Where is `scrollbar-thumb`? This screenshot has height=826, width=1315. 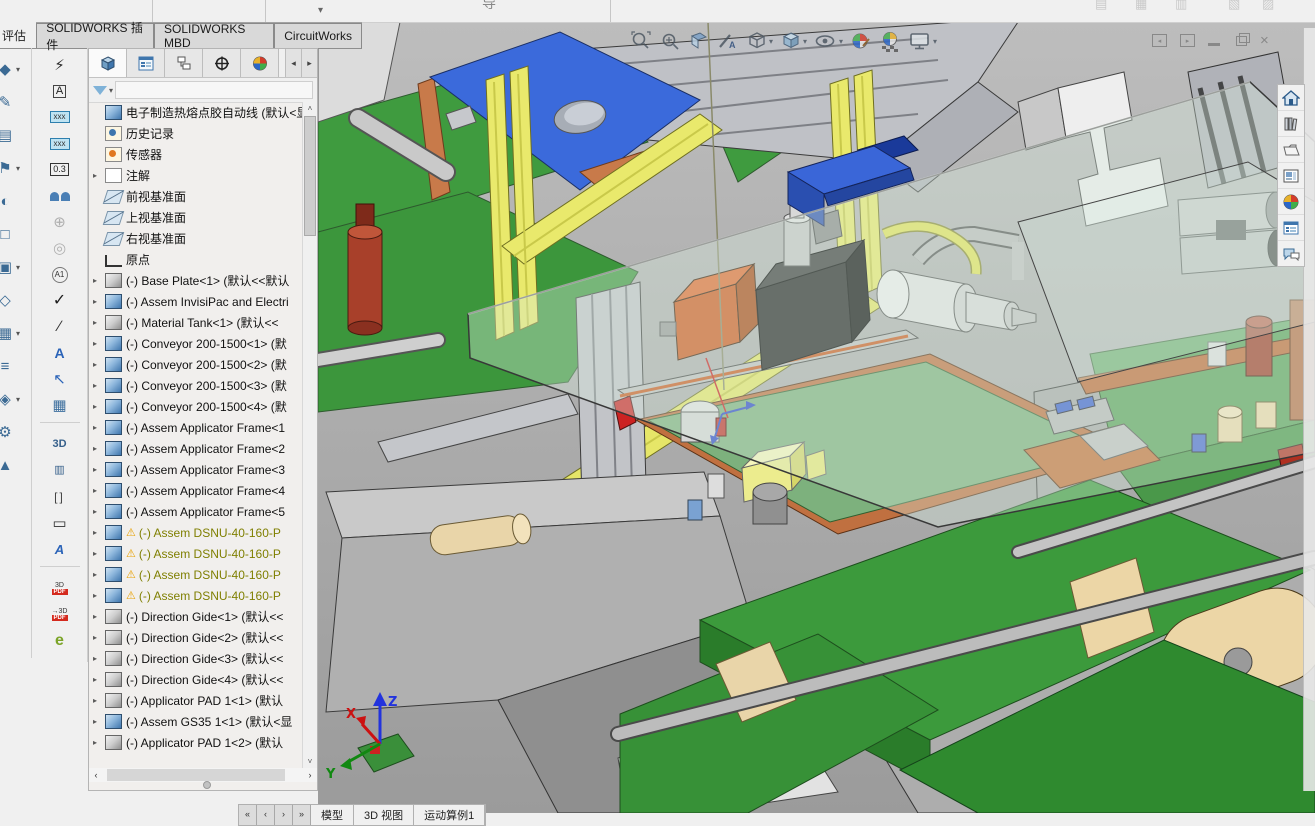
scrollbar-thumb is located at coordinates (310, 176).